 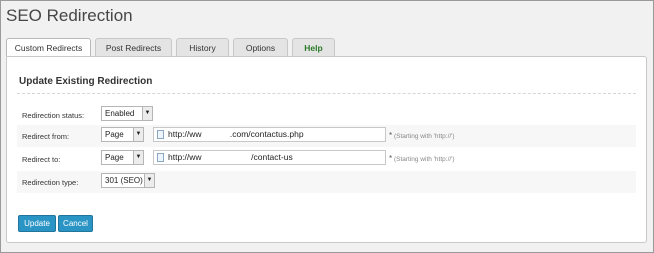 I want to click on redirect-to-hint: * (Starting with 'http://'), so click(x=422, y=158).